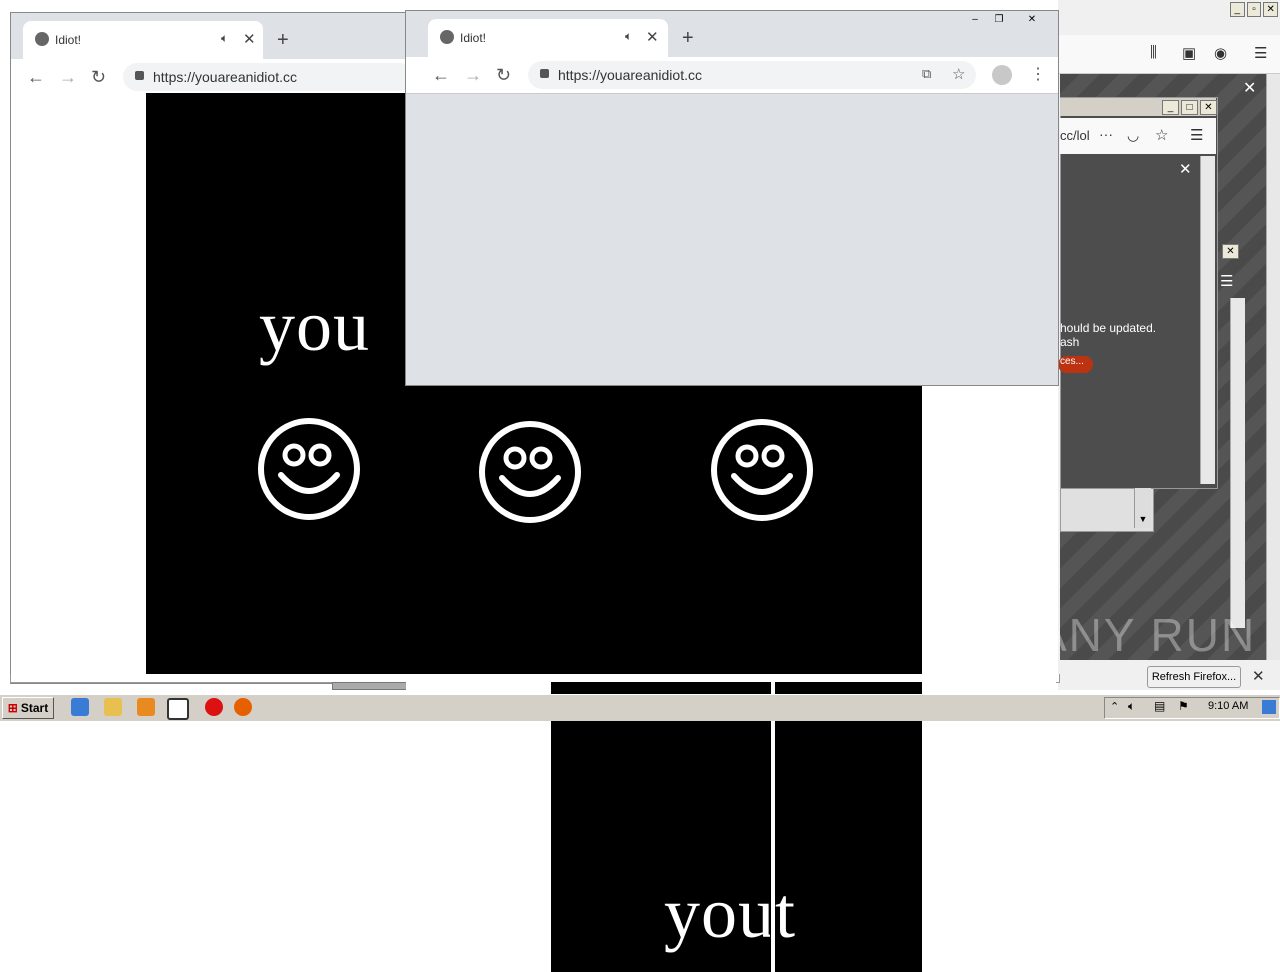  What do you see at coordinates (989, 529) in the screenshot?
I see `page-white-margin` at bounding box center [989, 529].